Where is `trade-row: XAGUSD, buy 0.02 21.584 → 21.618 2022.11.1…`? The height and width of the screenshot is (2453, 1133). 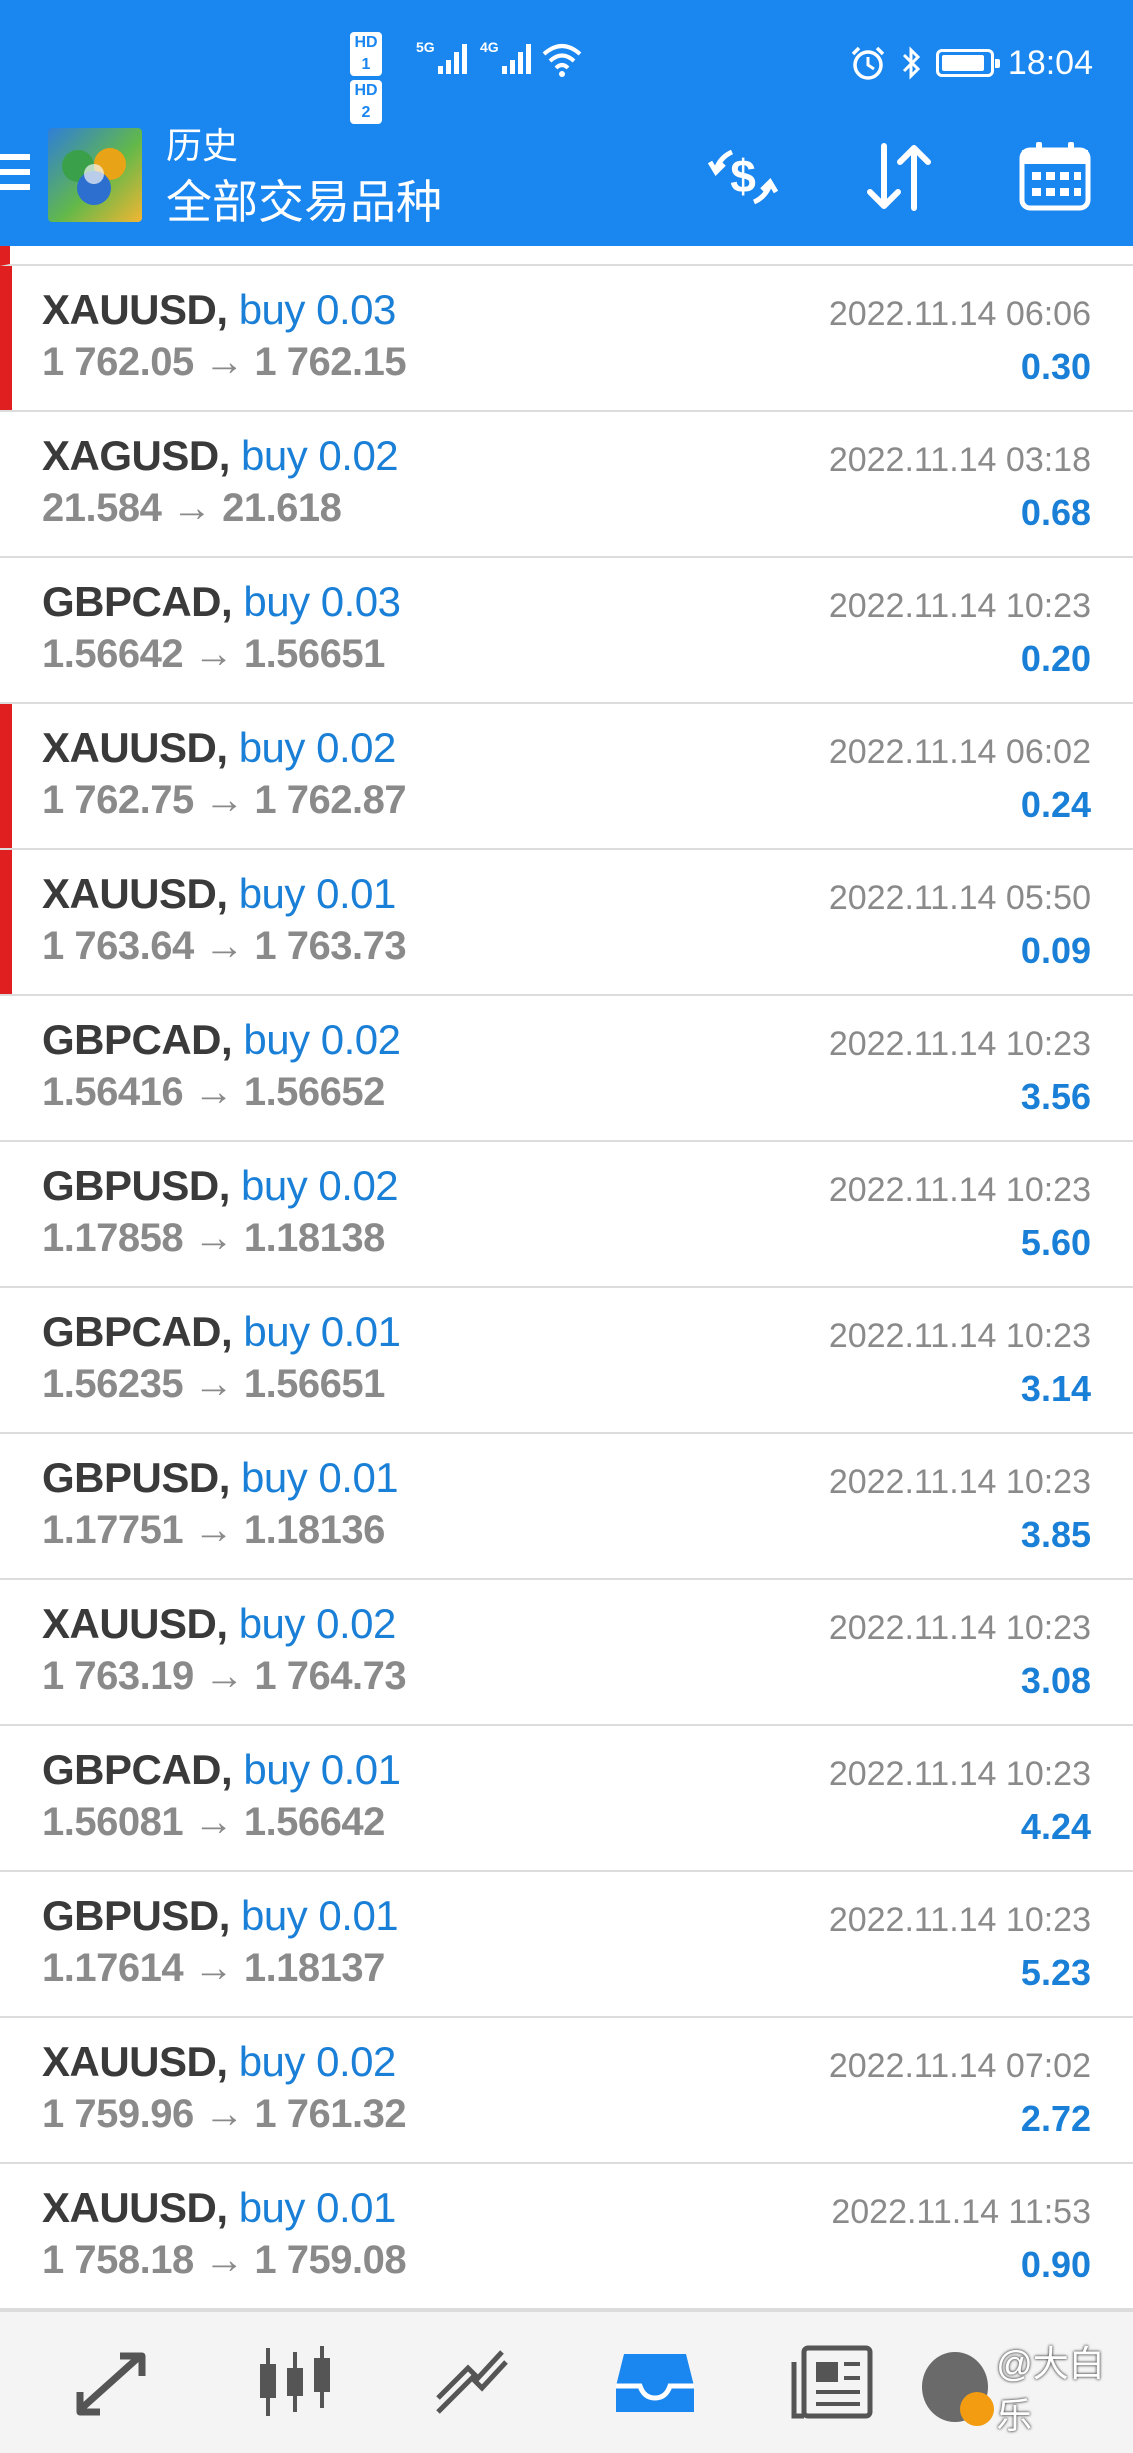 trade-row: XAGUSD, buy 0.02 21.584 → 21.618 2022.11.1… is located at coordinates (566, 485).